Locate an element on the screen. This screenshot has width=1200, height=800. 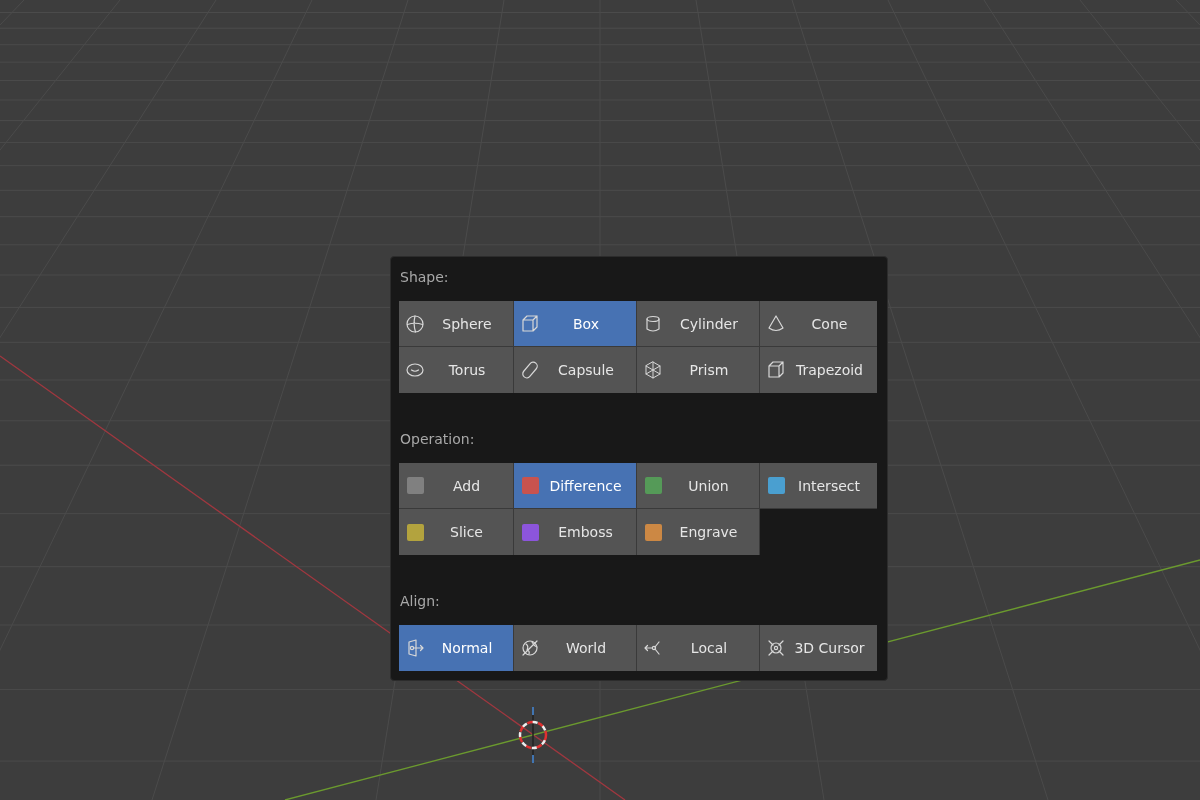
operation-option: Intersect is located at coordinates (818, 486).